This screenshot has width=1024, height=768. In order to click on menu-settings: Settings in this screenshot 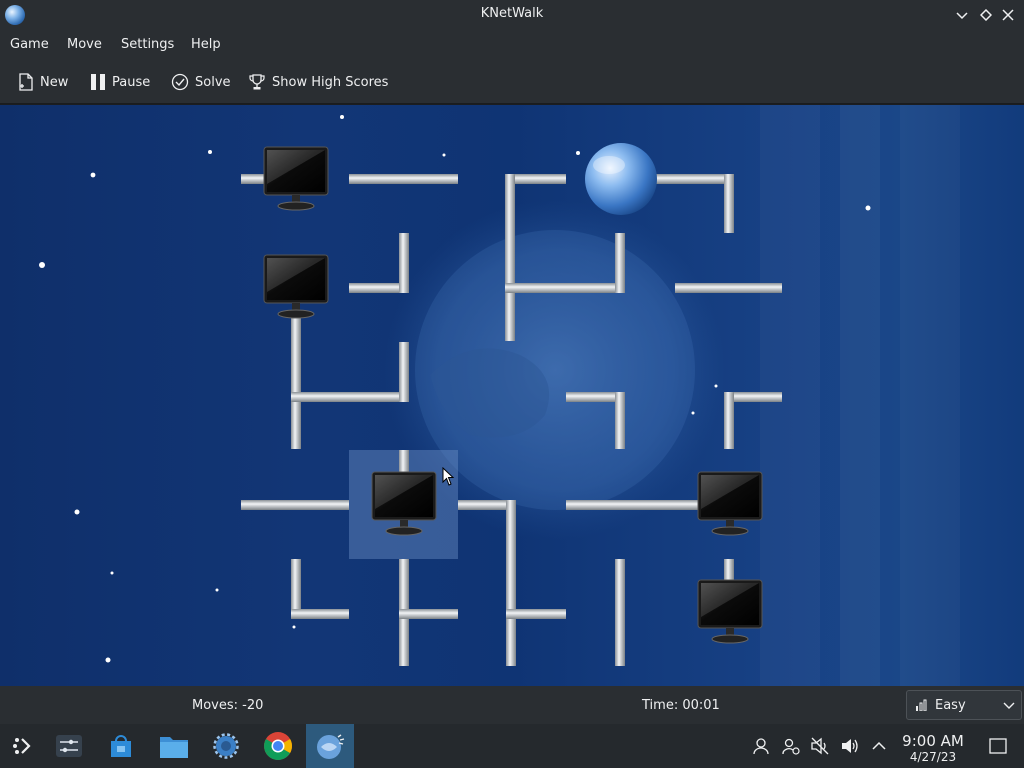, I will do `click(147, 44)`.